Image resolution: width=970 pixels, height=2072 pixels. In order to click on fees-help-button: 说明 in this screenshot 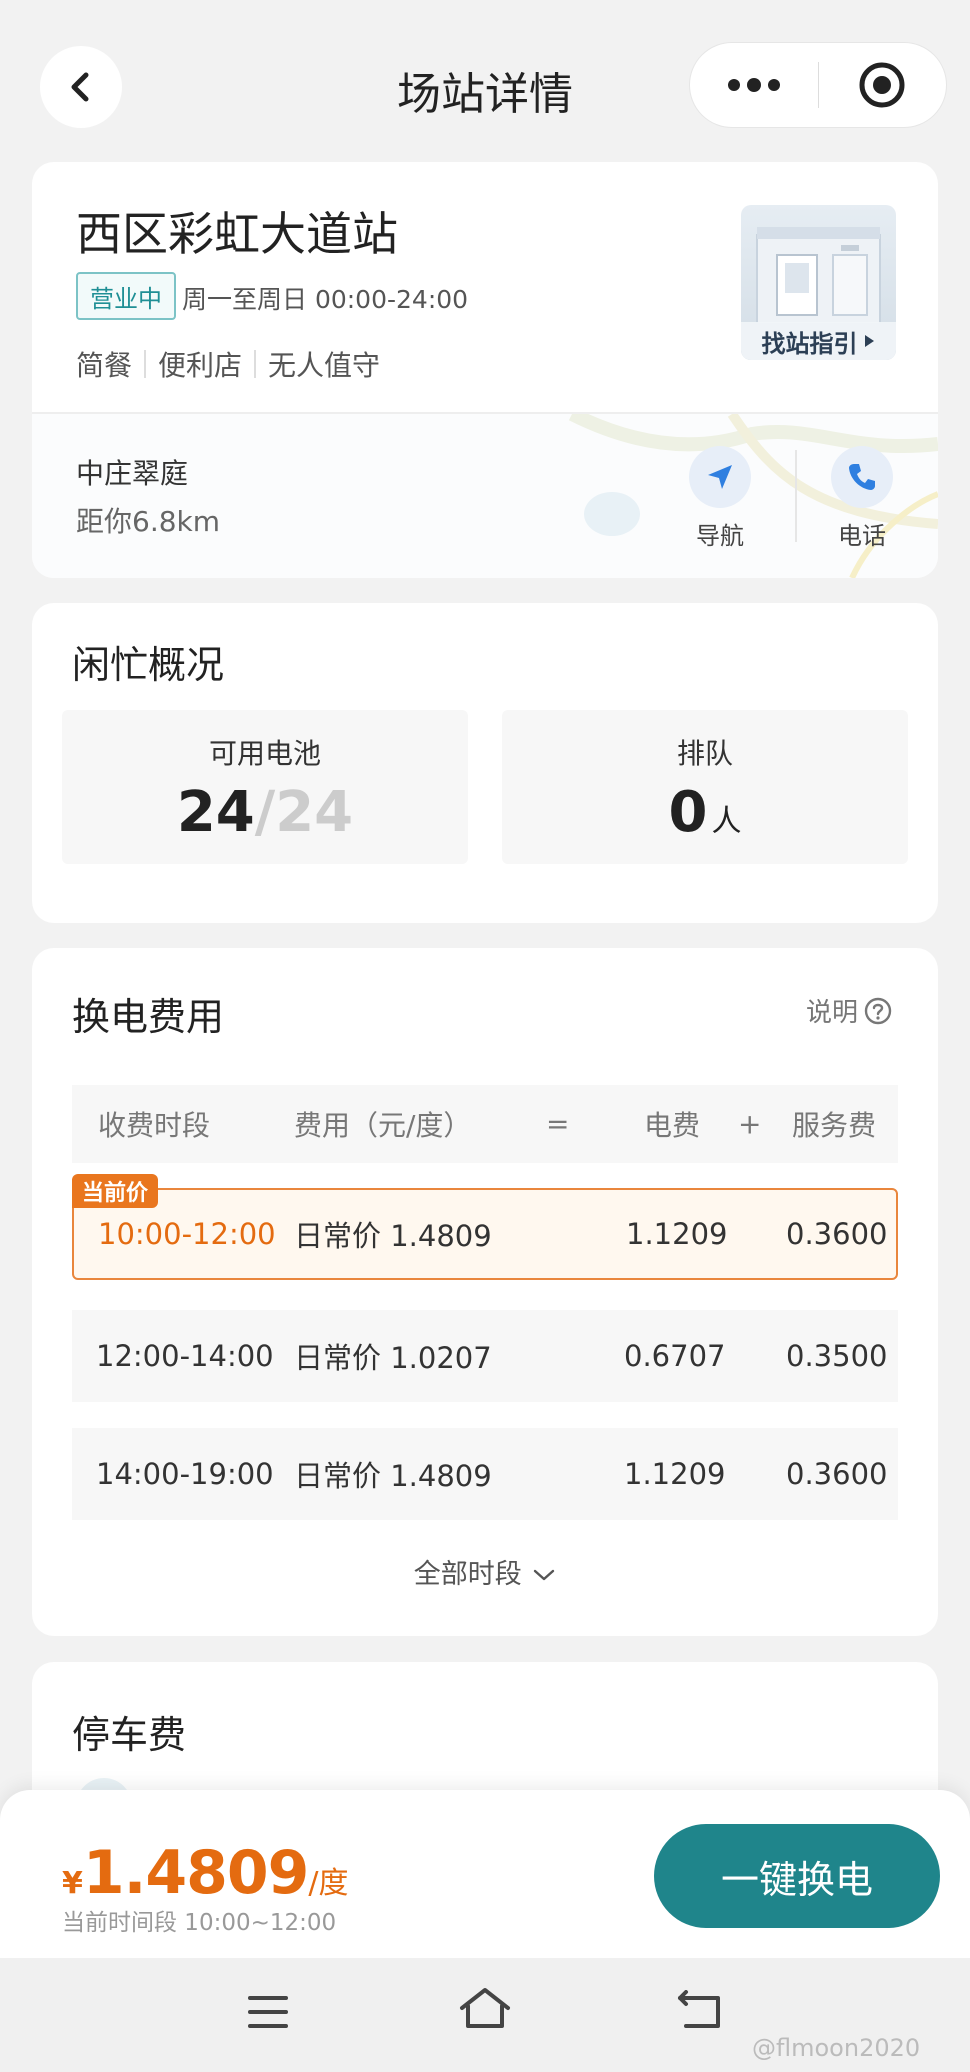, I will do `click(849, 1010)`.